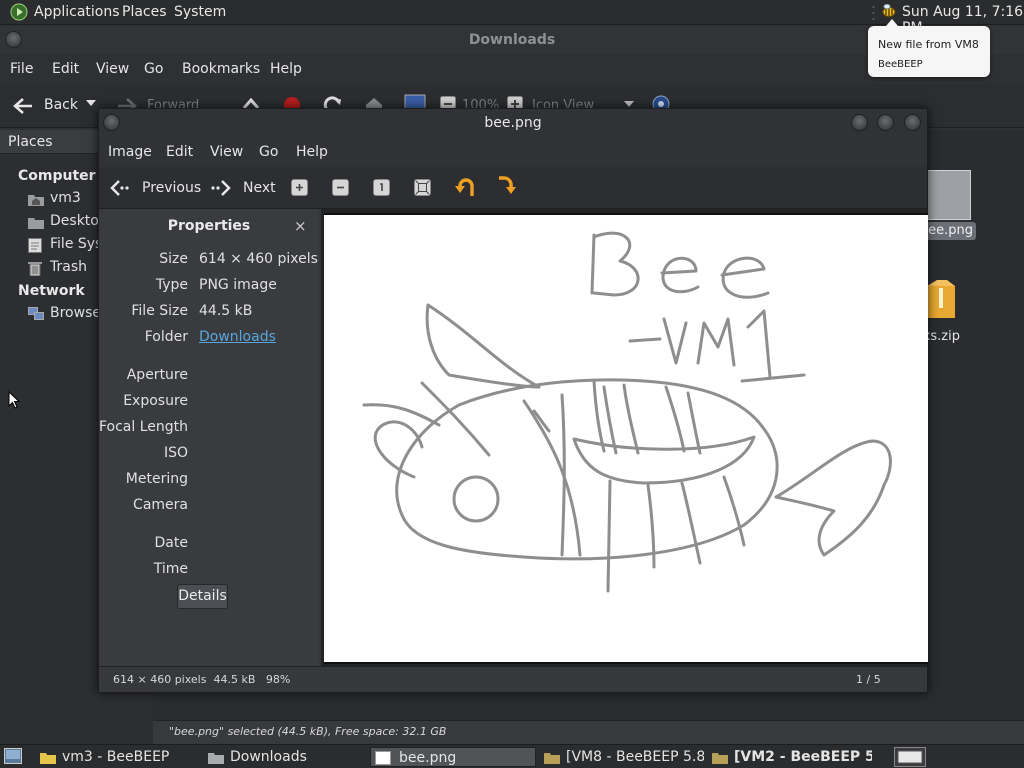 Image resolution: width=1024 pixels, height=768 pixels. What do you see at coordinates (157, 375) in the screenshot?
I see `prop-label-aperture: Aperture` at bounding box center [157, 375].